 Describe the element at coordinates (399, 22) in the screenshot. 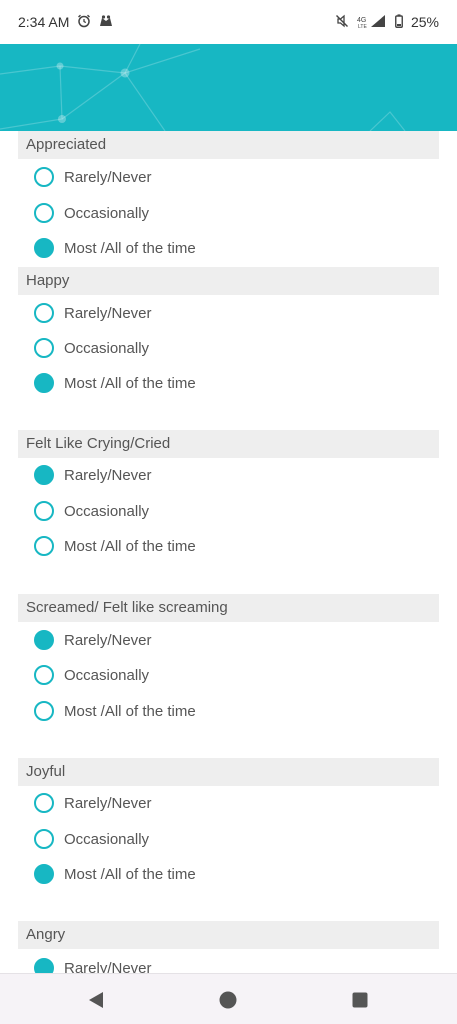

I see `battery-icon` at that location.